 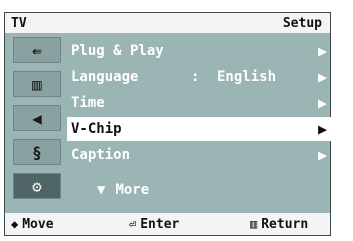 I want to click on input-icon: ⇚, so click(x=37, y=50).